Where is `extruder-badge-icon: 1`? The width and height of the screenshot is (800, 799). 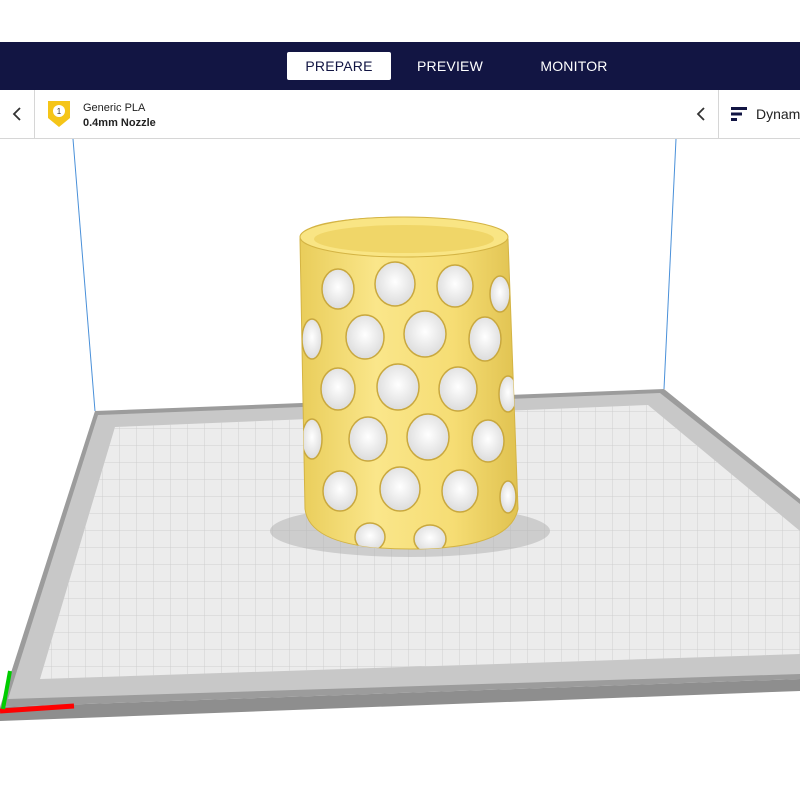
extruder-badge-icon: 1 is located at coordinates (59, 114).